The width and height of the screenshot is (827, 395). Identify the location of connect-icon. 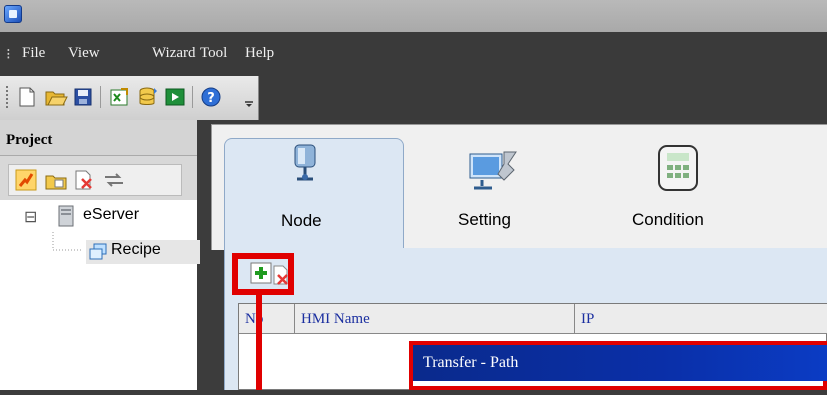
(26, 180).